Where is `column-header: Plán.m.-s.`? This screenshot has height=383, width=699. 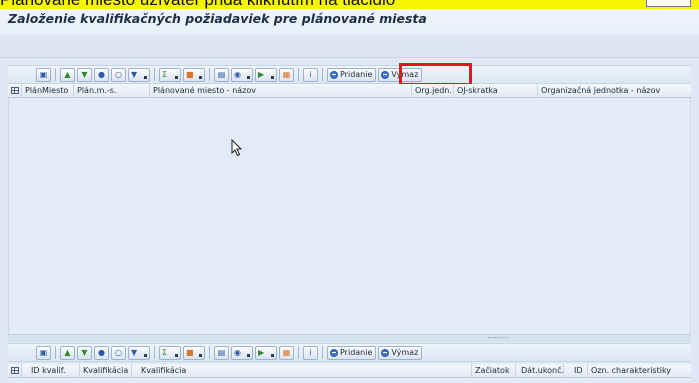
column-header: Plán.m.-s. is located at coordinates (112, 90).